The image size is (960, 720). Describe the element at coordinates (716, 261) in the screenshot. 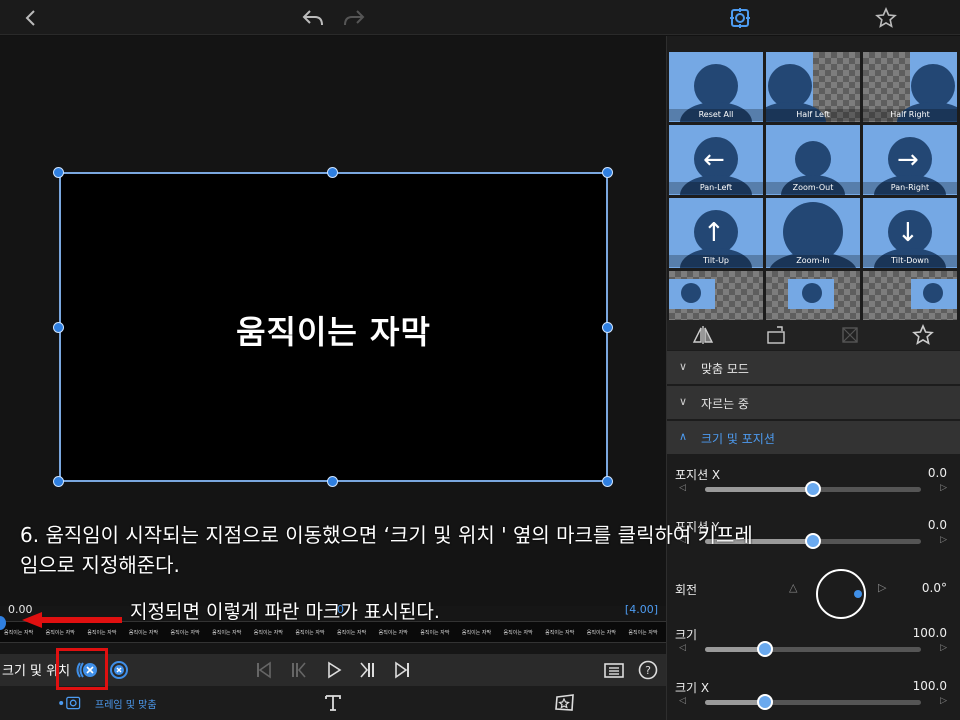

I see `preset-label: Tilt-Up` at that location.